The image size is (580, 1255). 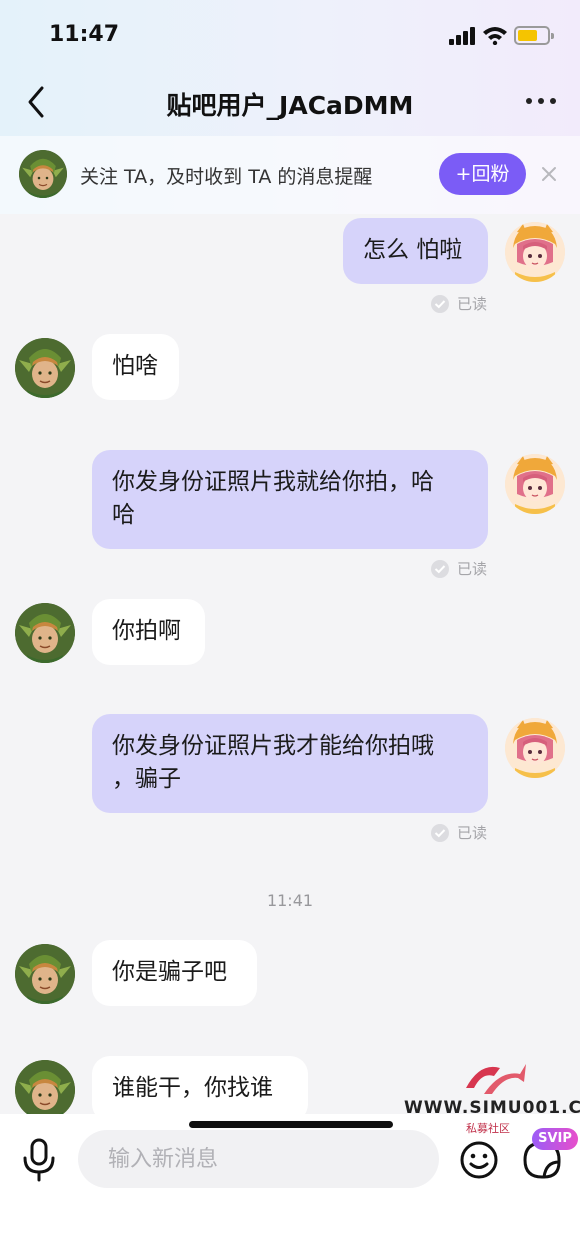 I want to click on watermark-logo-icon, so click(x=496, y=1079).